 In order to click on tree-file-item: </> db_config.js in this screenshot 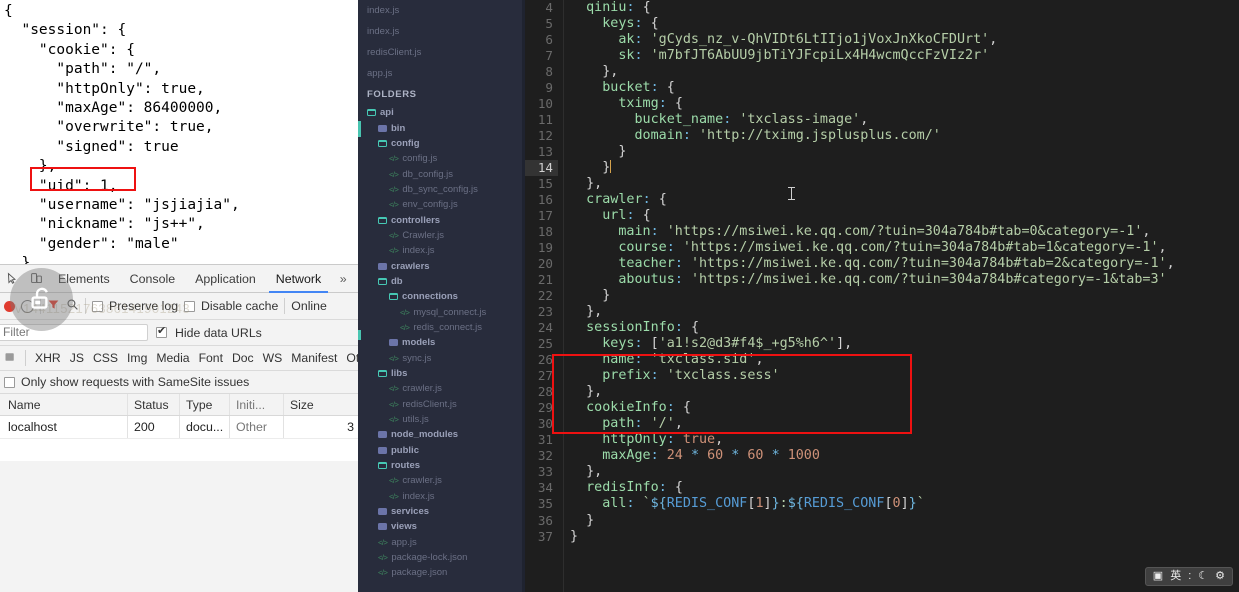, I will do `click(441, 173)`.